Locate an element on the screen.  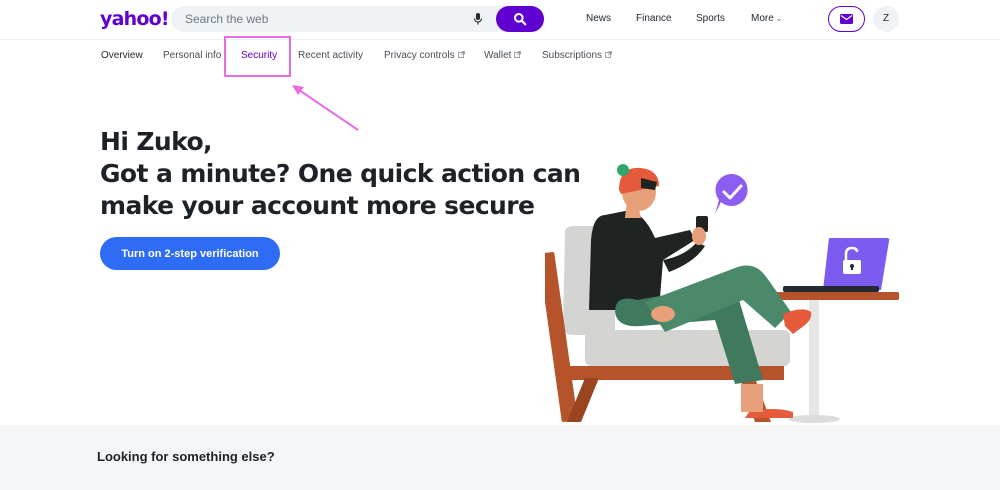
top-header: yahoo! News Finance Sports More⌄ Z is located at coordinates (500, 20).